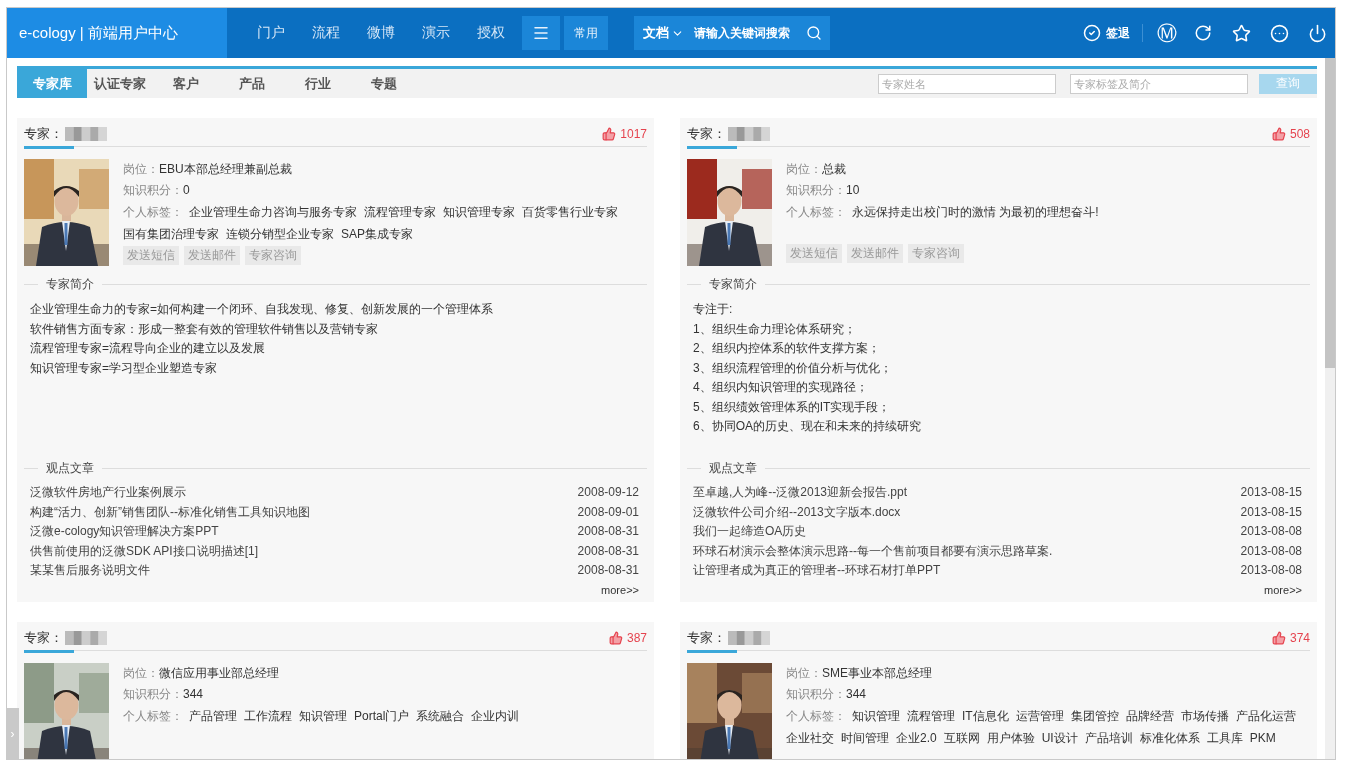 The image size is (1347, 764). I want to click on article-link: 我们一起缔造OA历史, so click(750, 532).